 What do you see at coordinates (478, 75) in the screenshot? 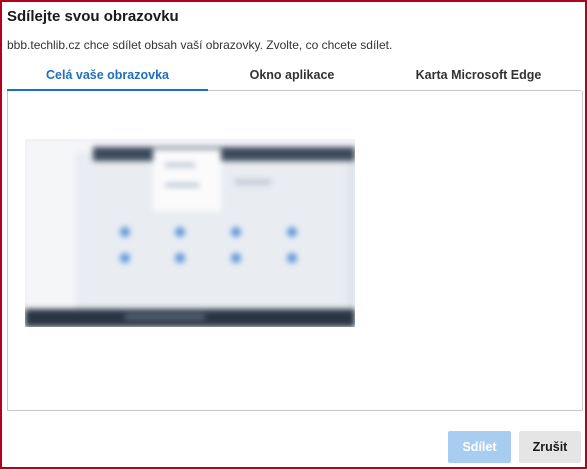
I see `tab-edge-tab: Karta Microsoft Edge` at bounding box center [478, 75].